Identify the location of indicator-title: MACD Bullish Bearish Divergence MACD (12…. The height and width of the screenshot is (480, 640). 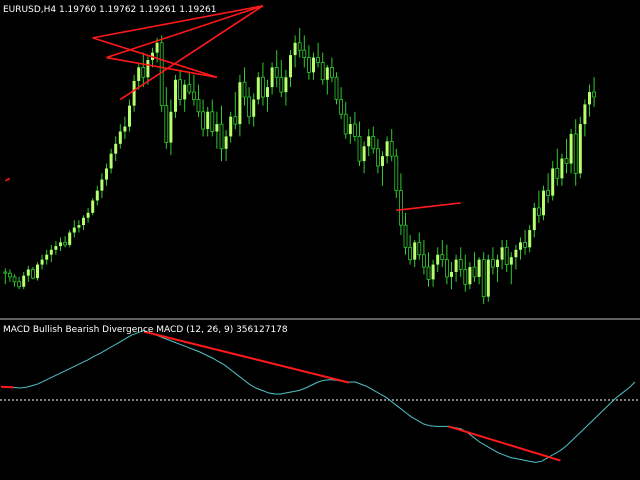
(145, 330).